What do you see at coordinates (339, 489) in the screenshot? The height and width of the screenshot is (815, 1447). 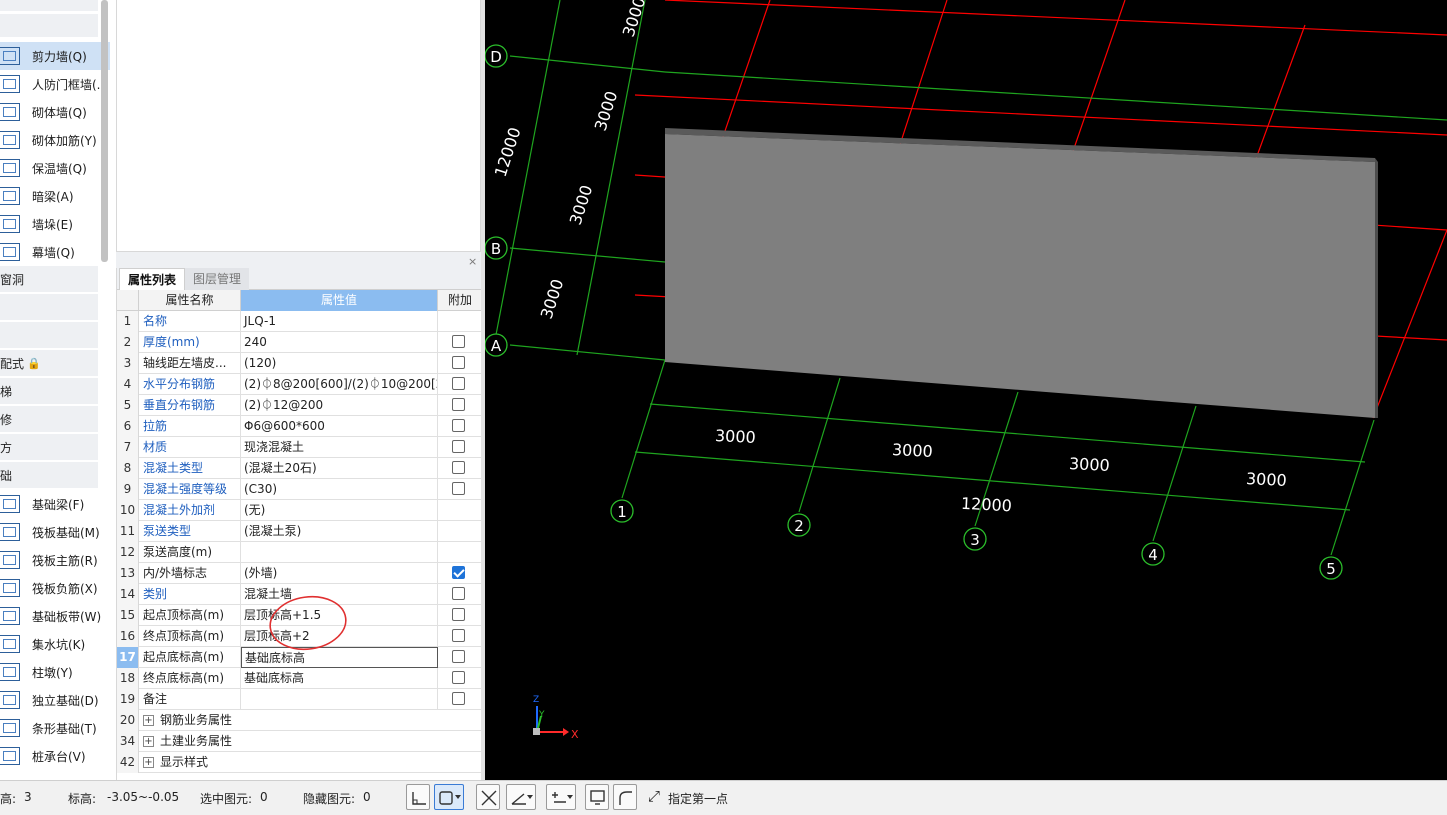 I see `property-value: (C30)` at bounding box center [339, 489].